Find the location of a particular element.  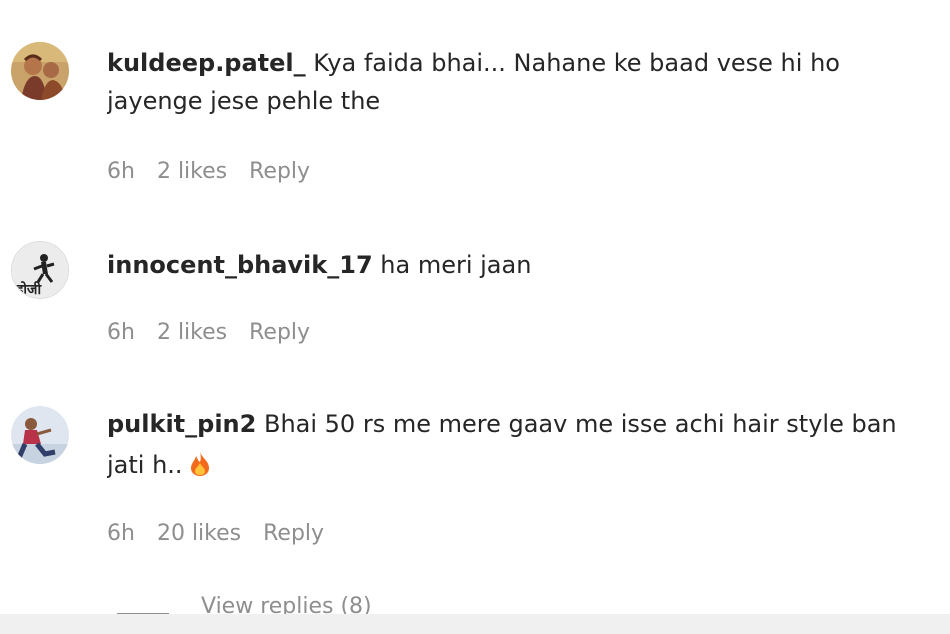

fire-emoji-icon is located at coordinates (200, 469).